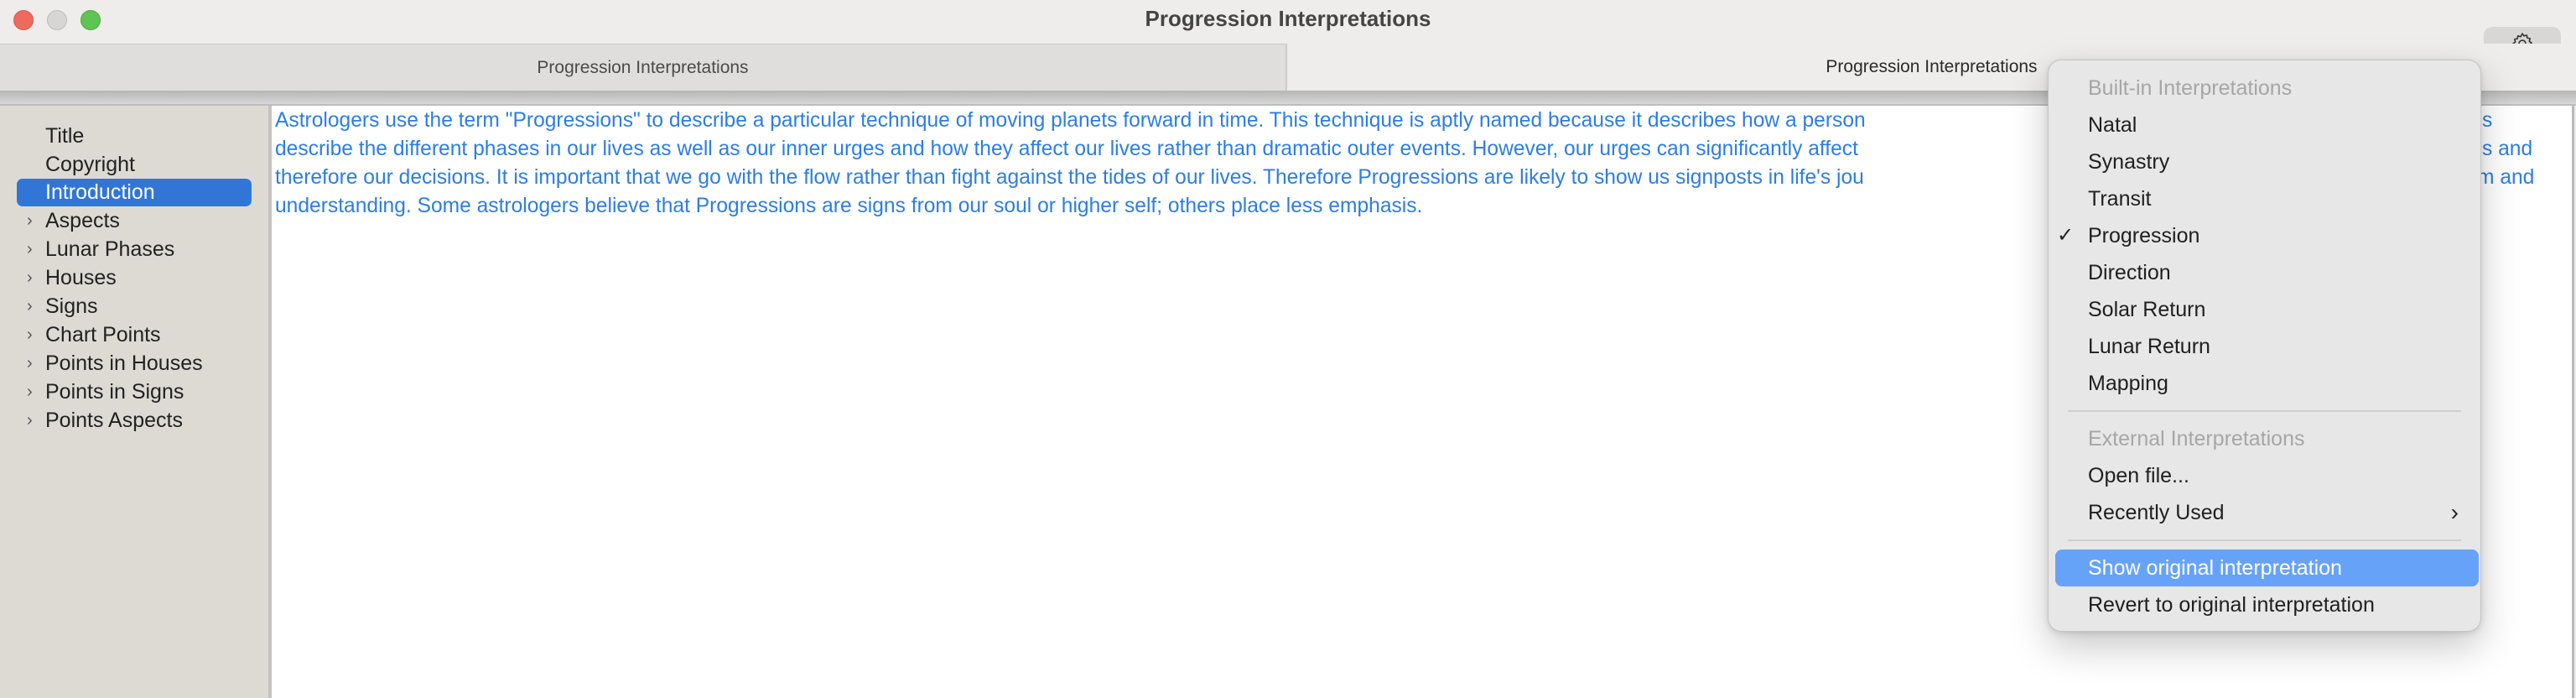 This screenshot has height=698, width=2576. I want to click on outline-item-houses: › Houses, so click(134, 278).